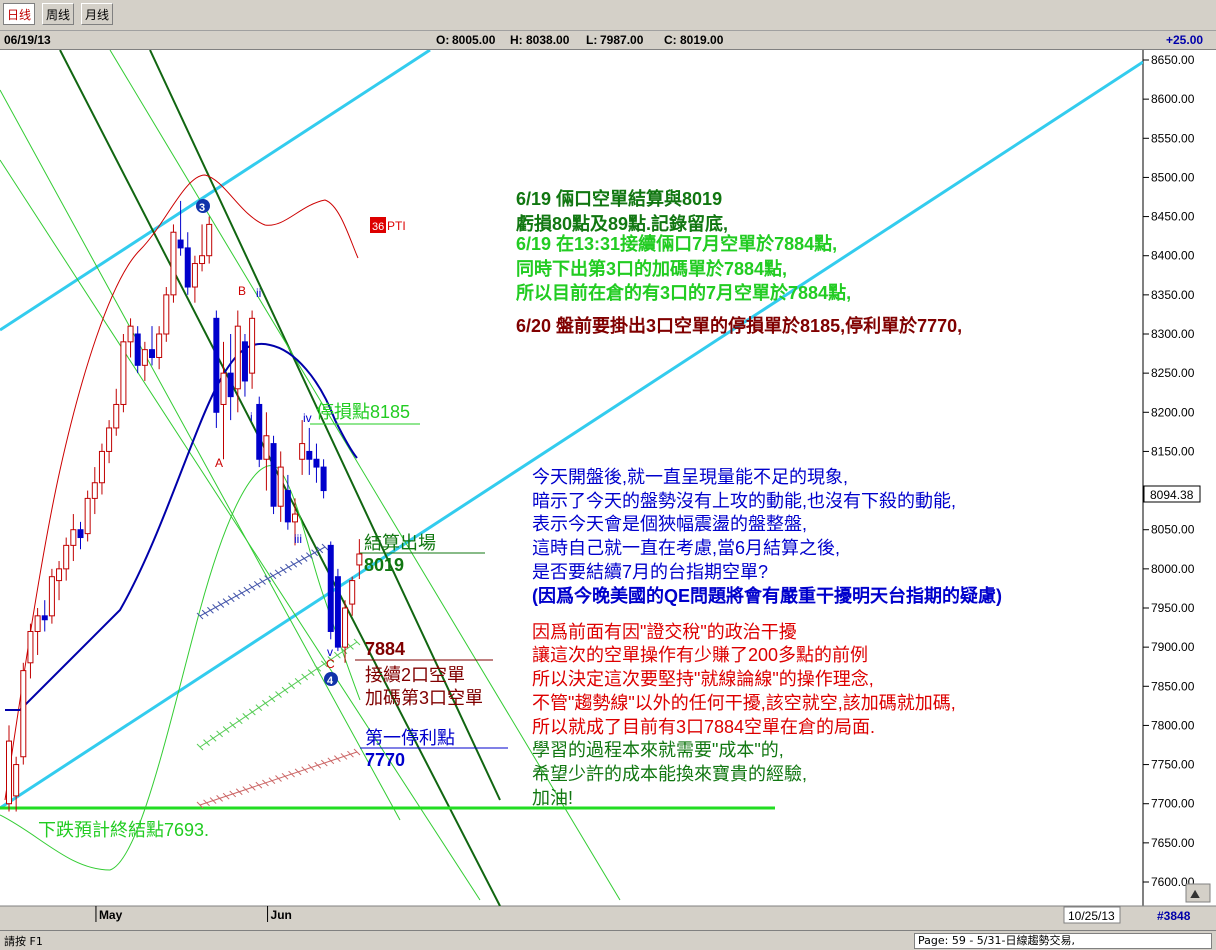 This screenshot has width=1216, height=950. Describe the element at coordinates (1173, 765) in the screenshot. I see `y-tick-label: 7750.00` at that location.